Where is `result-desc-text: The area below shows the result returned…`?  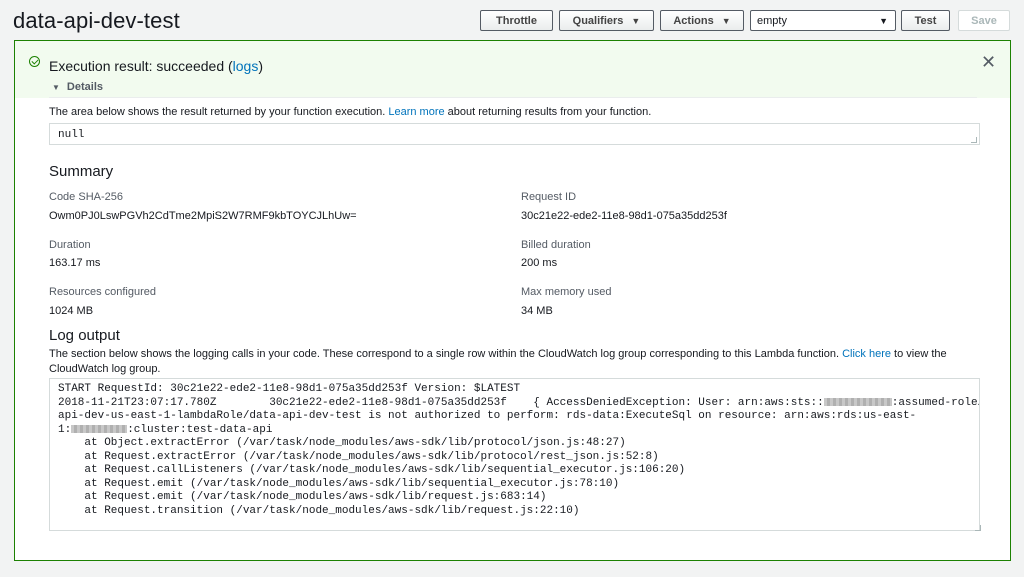
result-desc-text: The area below shows the result returned… is located at coordinates (219, 112).